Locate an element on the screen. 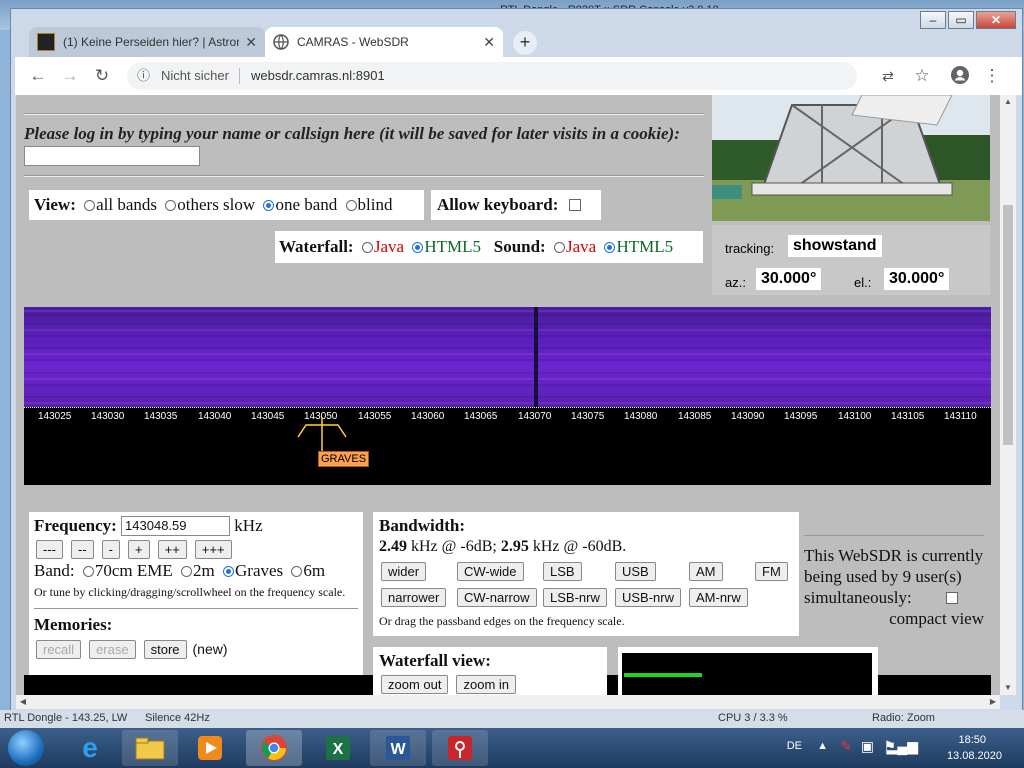  waterfall-display is located at coordinates (507, 357).